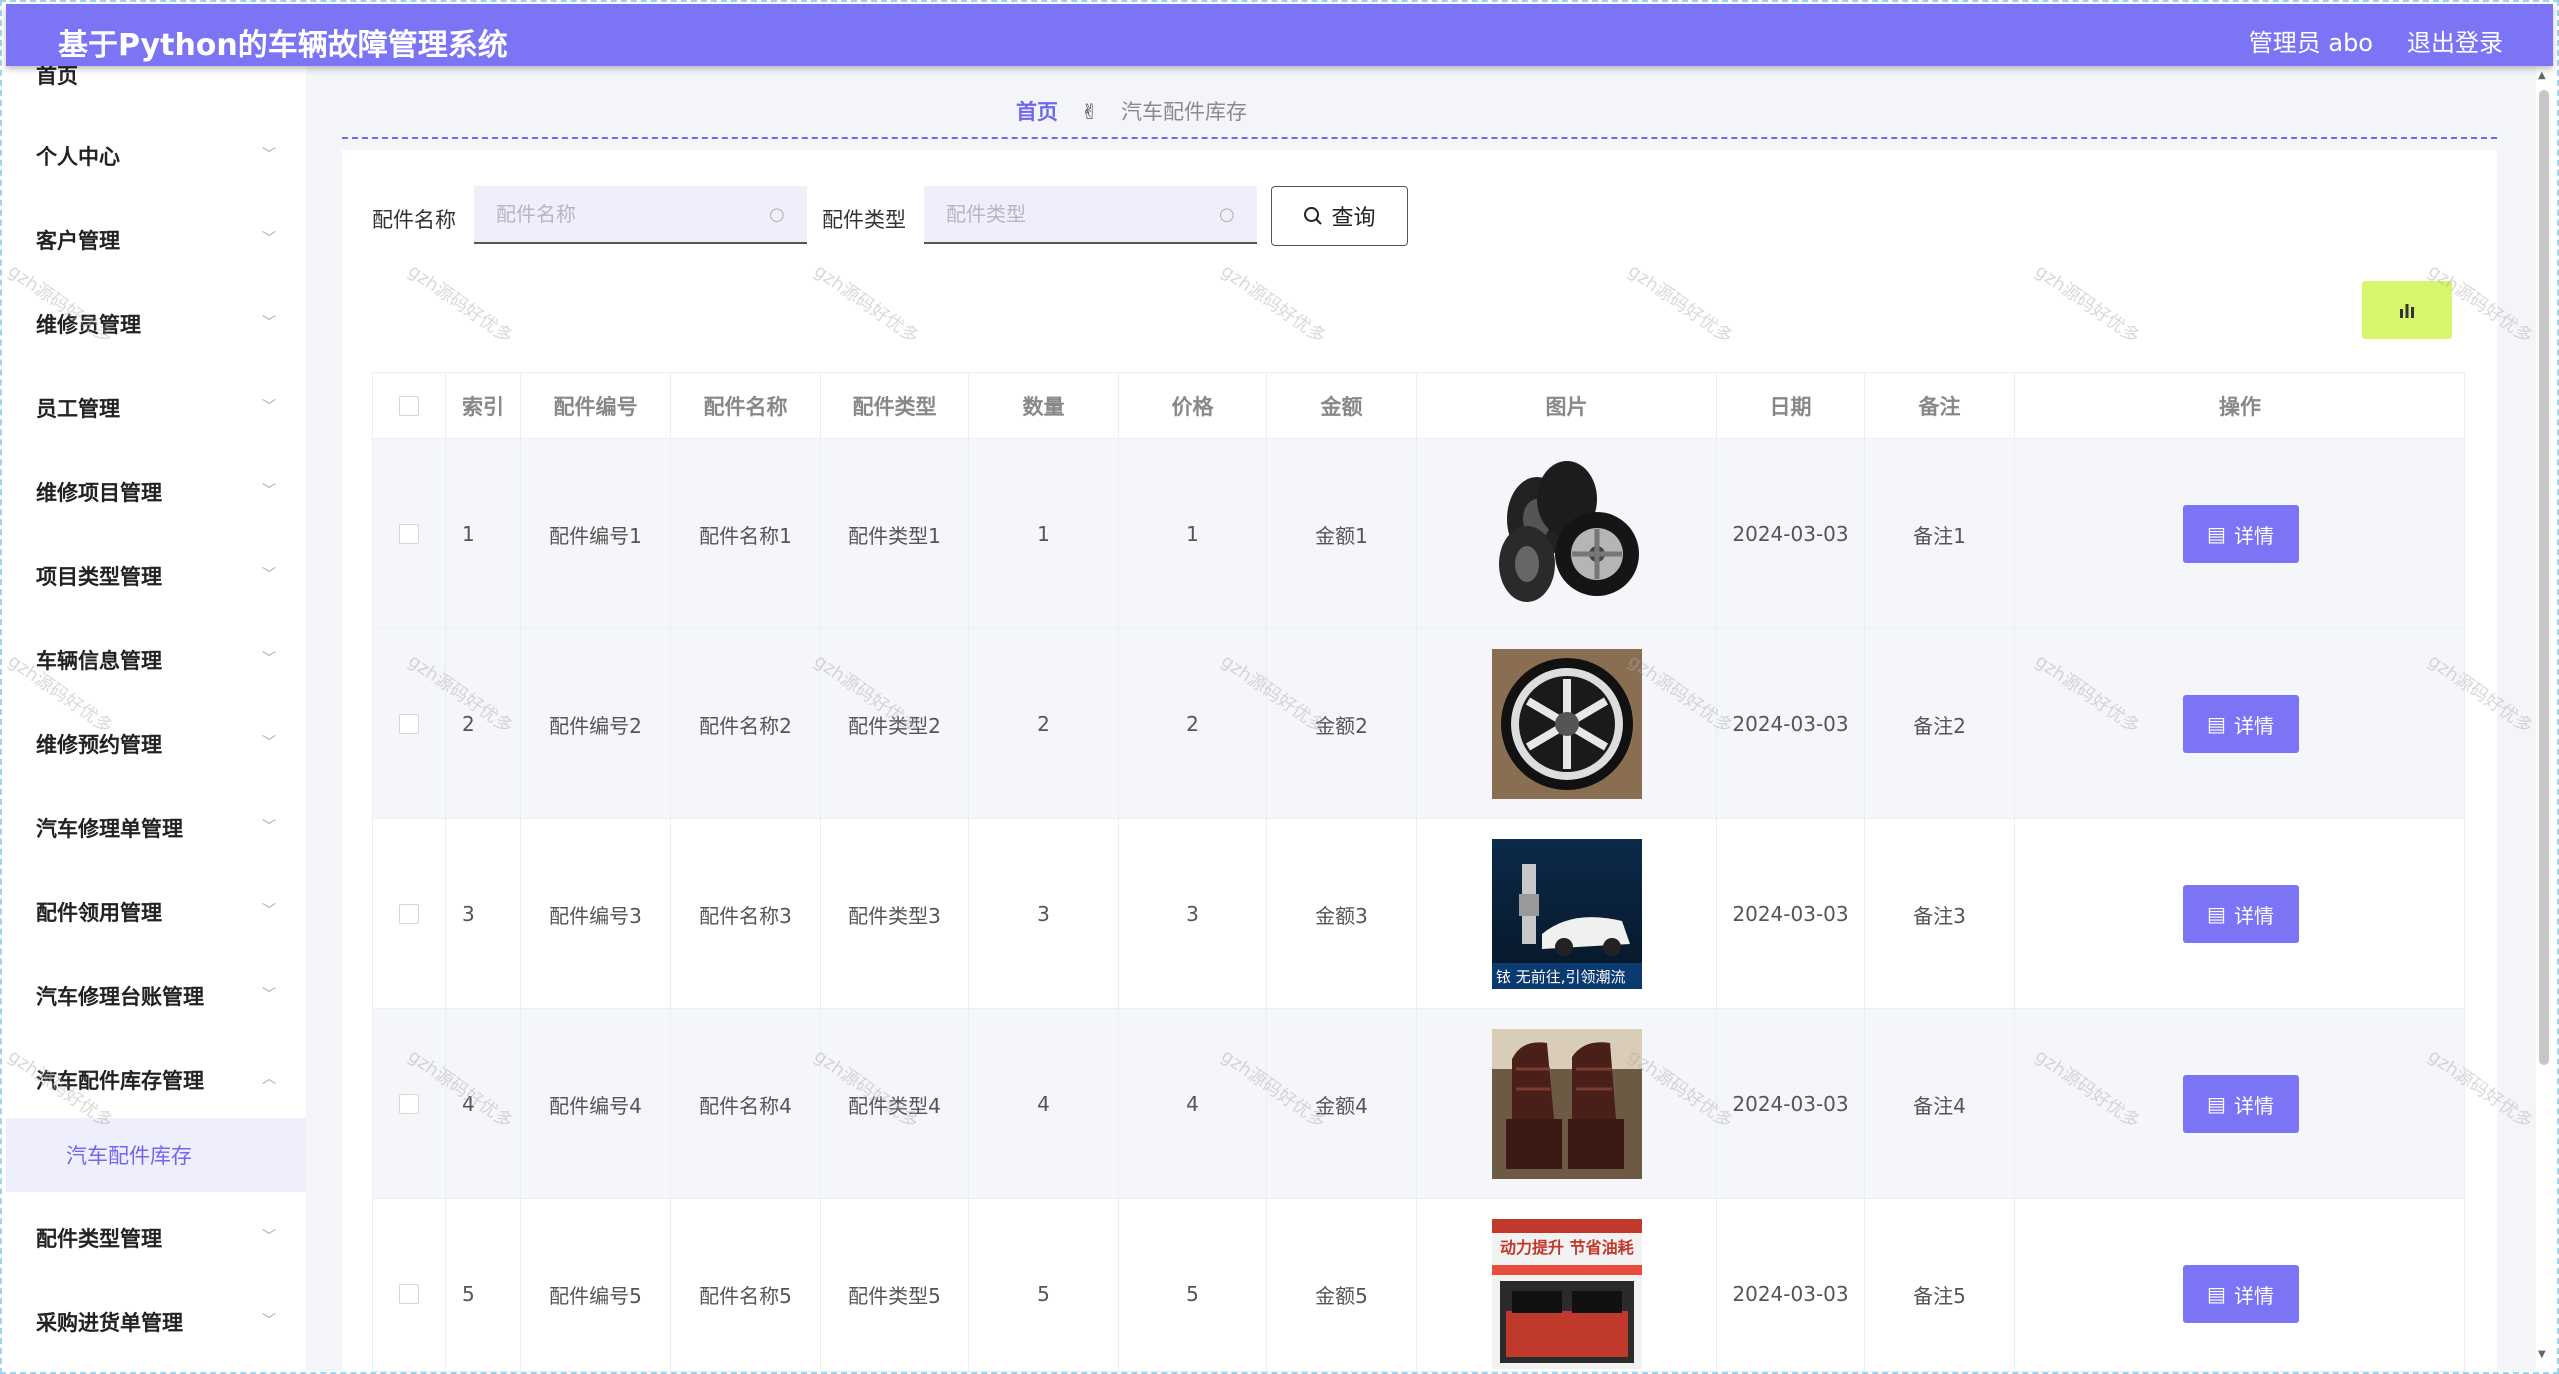 This screenshot has width=2559, height=1374. Describe the element at coordinates (88, 325) in the screenshot. I see `sidebar-item-label: 维修员管理` at that location.